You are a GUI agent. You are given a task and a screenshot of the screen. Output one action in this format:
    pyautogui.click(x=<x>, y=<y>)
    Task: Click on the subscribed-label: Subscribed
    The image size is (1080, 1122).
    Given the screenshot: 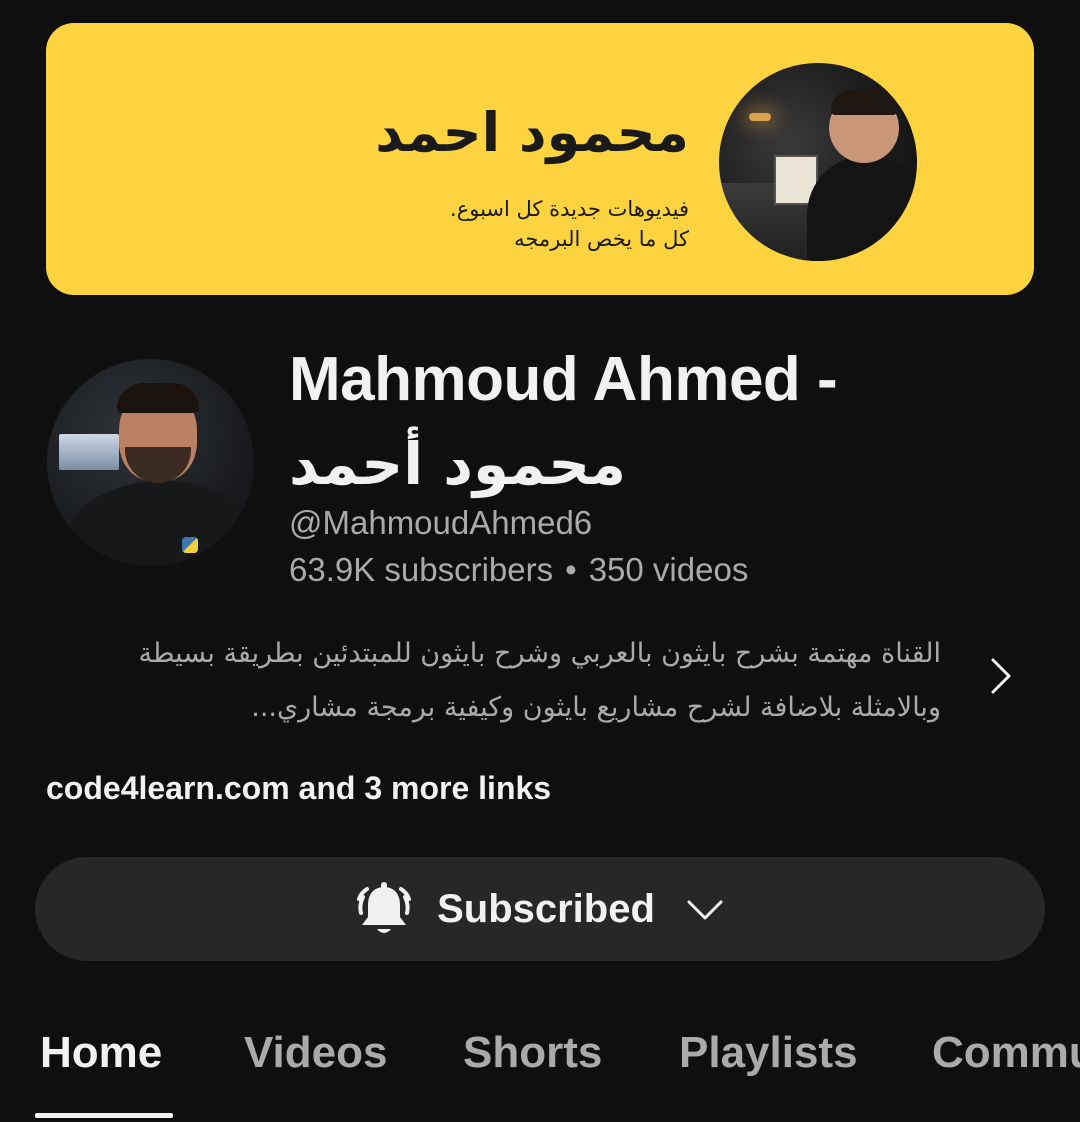 What is the action you would take?
    pyautogui.click(x=546, y=908)
    